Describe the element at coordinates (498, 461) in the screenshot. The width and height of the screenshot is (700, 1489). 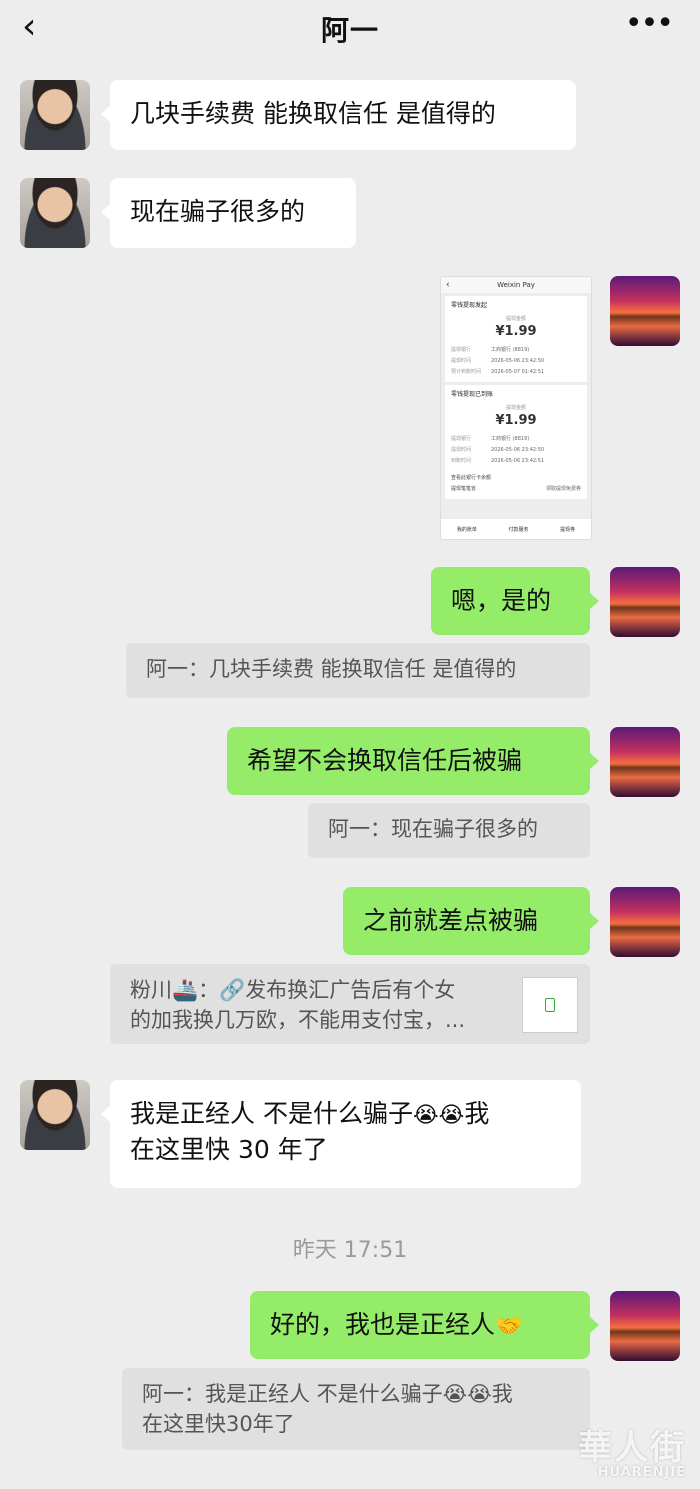
I see `detail-row: 到账时间 2026-05-06 23:42:51` at that location.